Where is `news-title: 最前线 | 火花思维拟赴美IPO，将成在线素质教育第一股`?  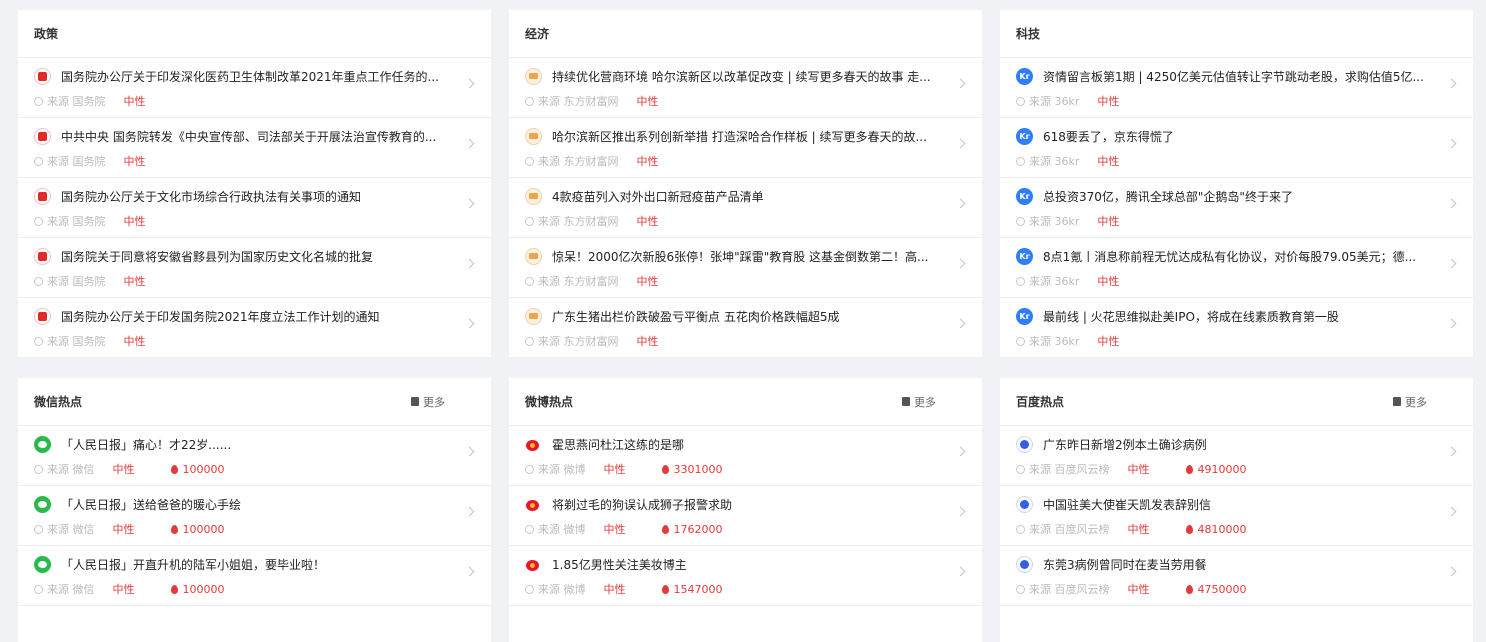 news-title: 最前线 | 火花思维拟赴美IPO，将成在线素质教育第一股 is located at coordinates (1191, 316).